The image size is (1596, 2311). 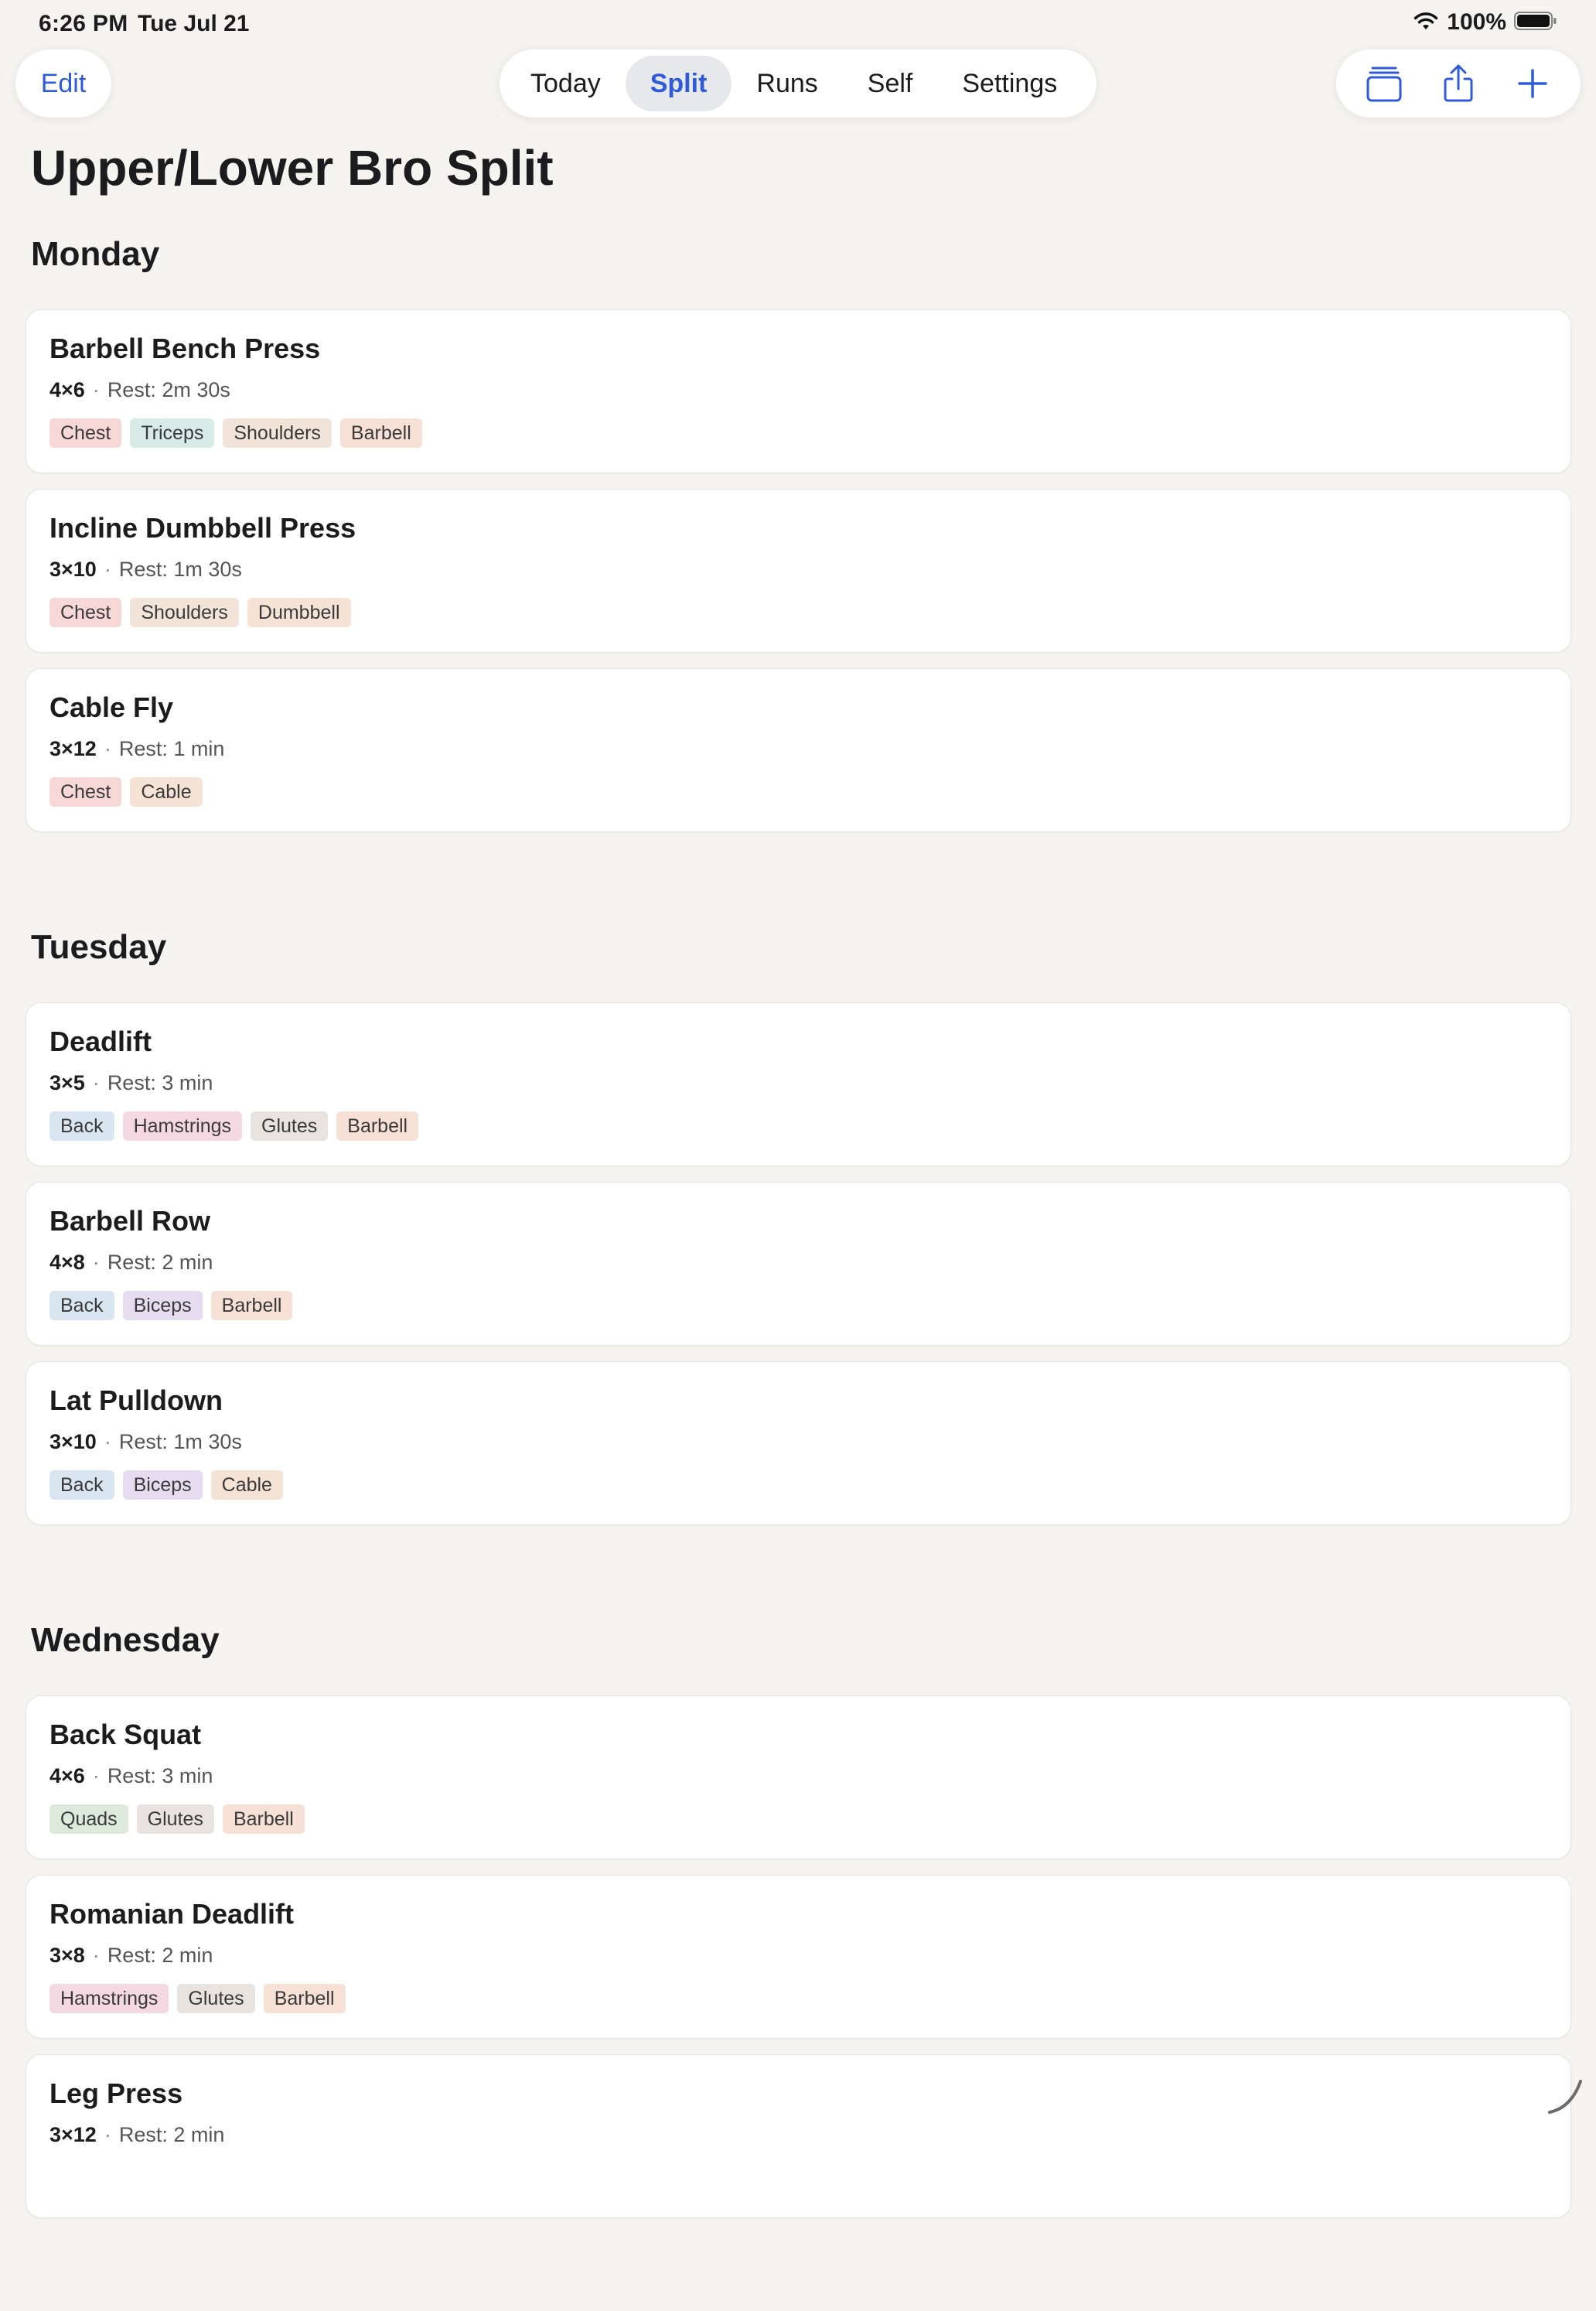 I want to click on exercise-meta: 3×5 · Rest: 3 min, so click(x=798, y=1083).